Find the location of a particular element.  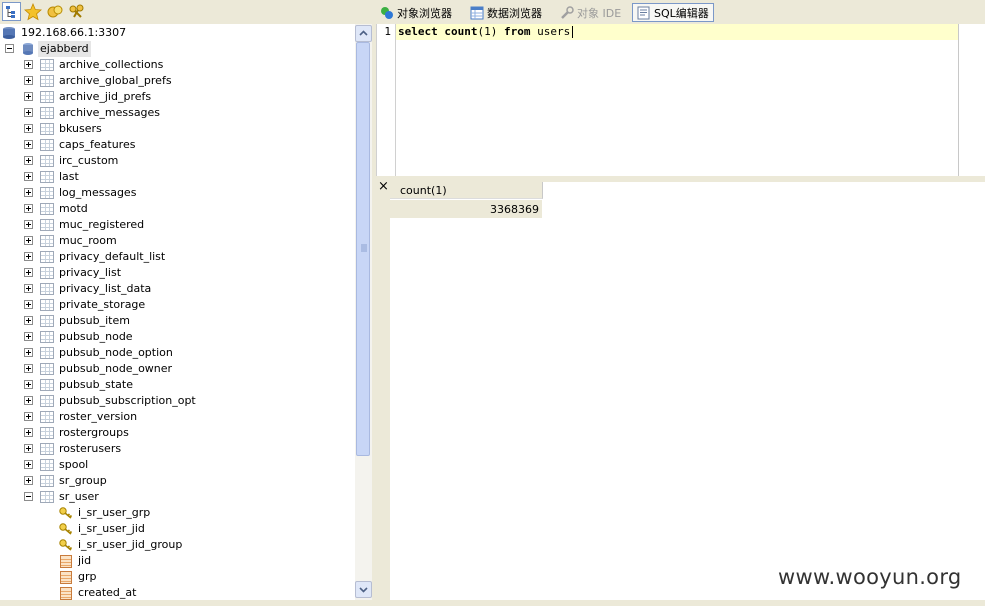

tree-table-node: last is located at coordinates (165, 177).